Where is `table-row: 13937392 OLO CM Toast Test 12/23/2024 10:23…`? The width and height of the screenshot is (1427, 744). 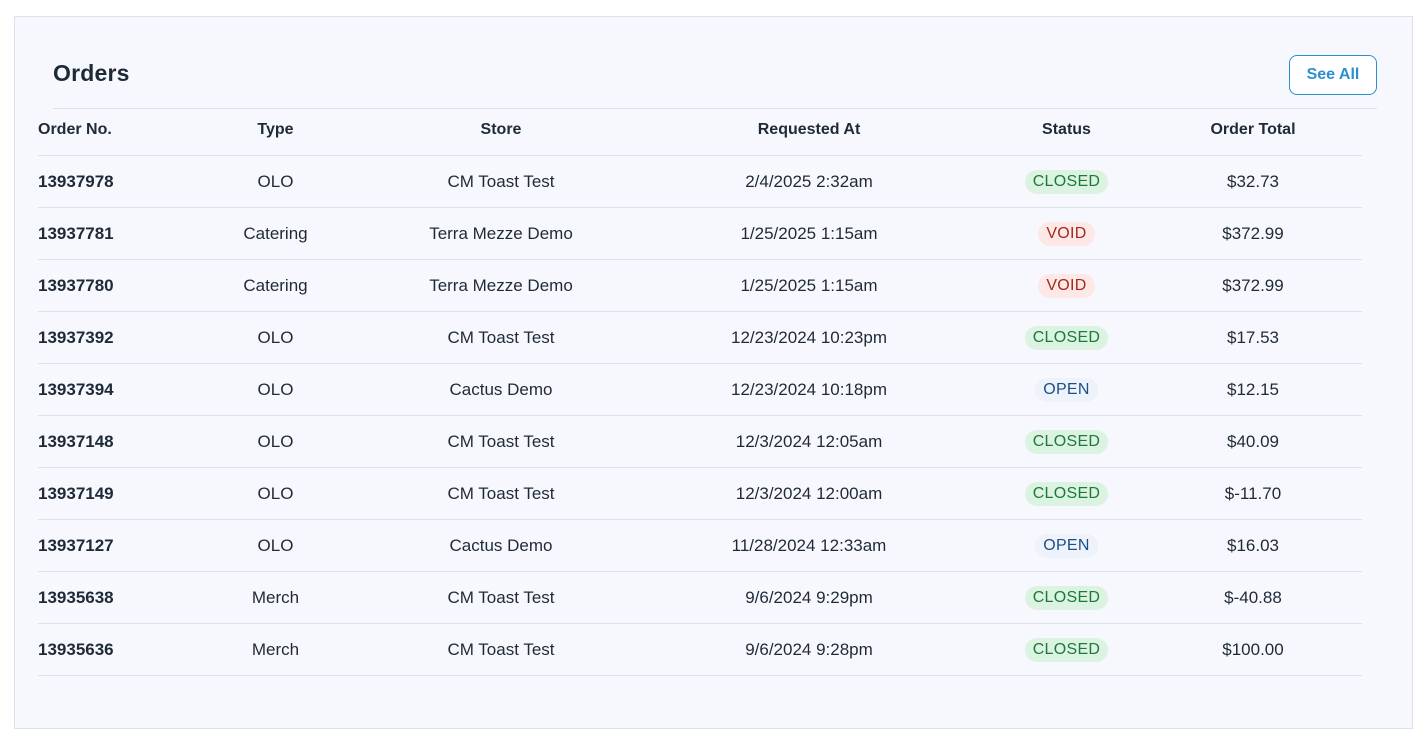
table-row: 13937392 OLO CM Toast Test 12/23/2024 10:23… is located at coordinates (700, 337).